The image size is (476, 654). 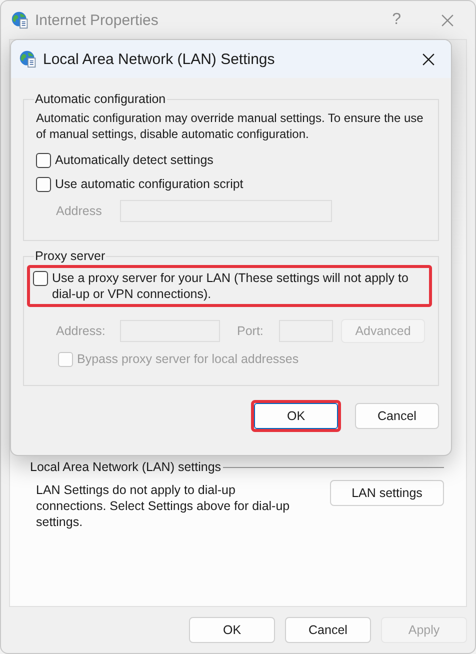 I want to click on dialog-title: Local Area Network (LAN) Settings, so click(x=159, y=59).